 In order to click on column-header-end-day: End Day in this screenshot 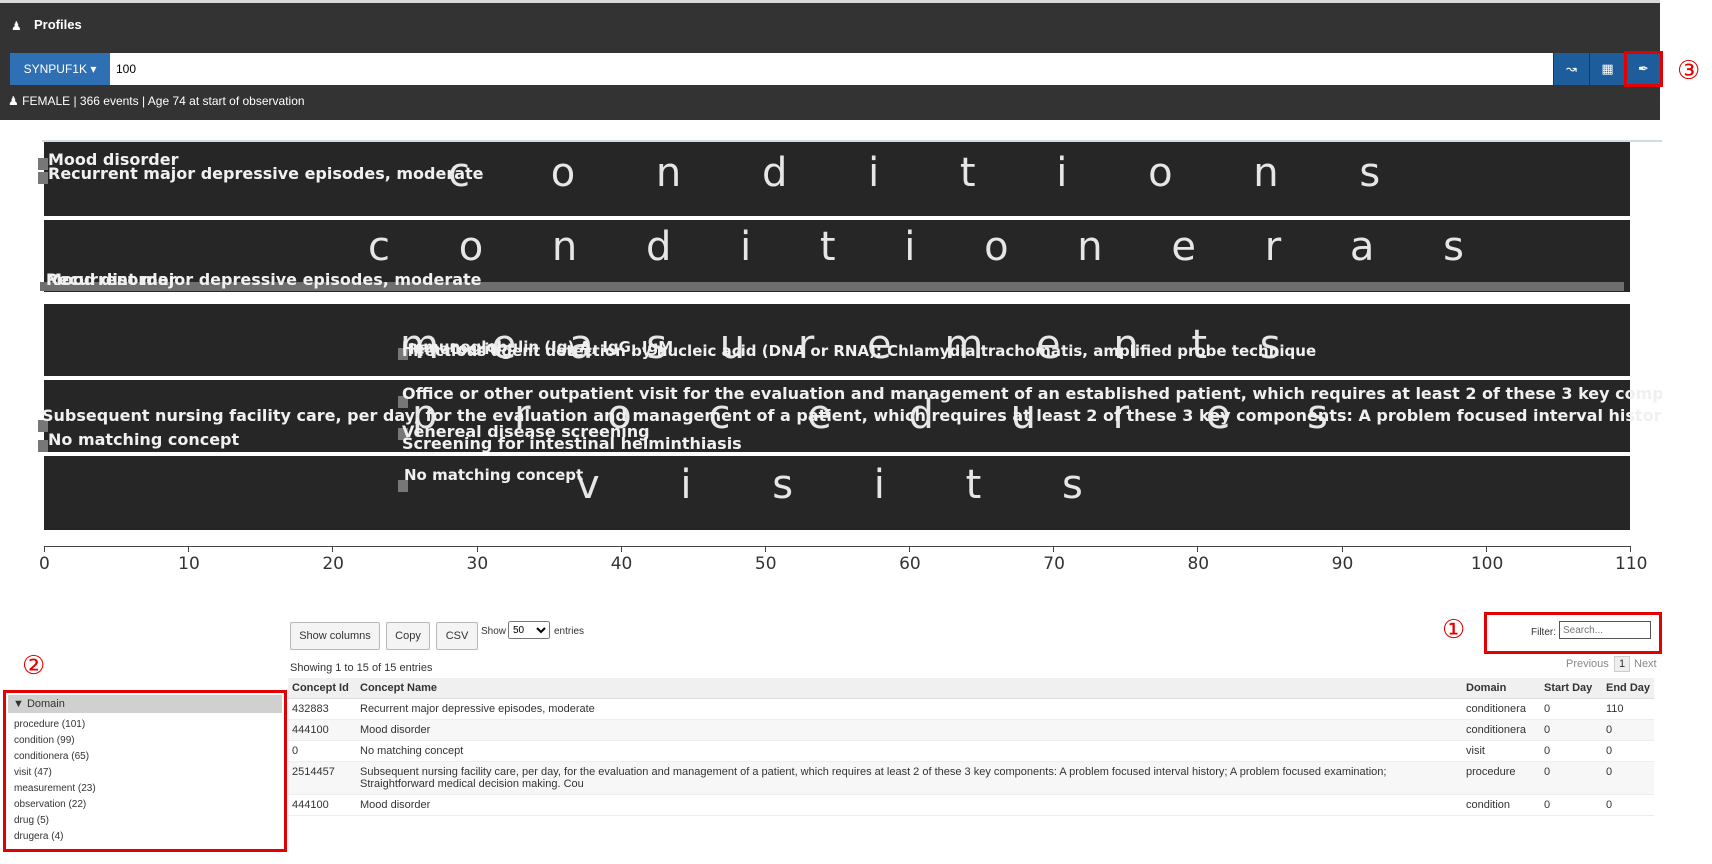, I will do `click(1628, 688)`.